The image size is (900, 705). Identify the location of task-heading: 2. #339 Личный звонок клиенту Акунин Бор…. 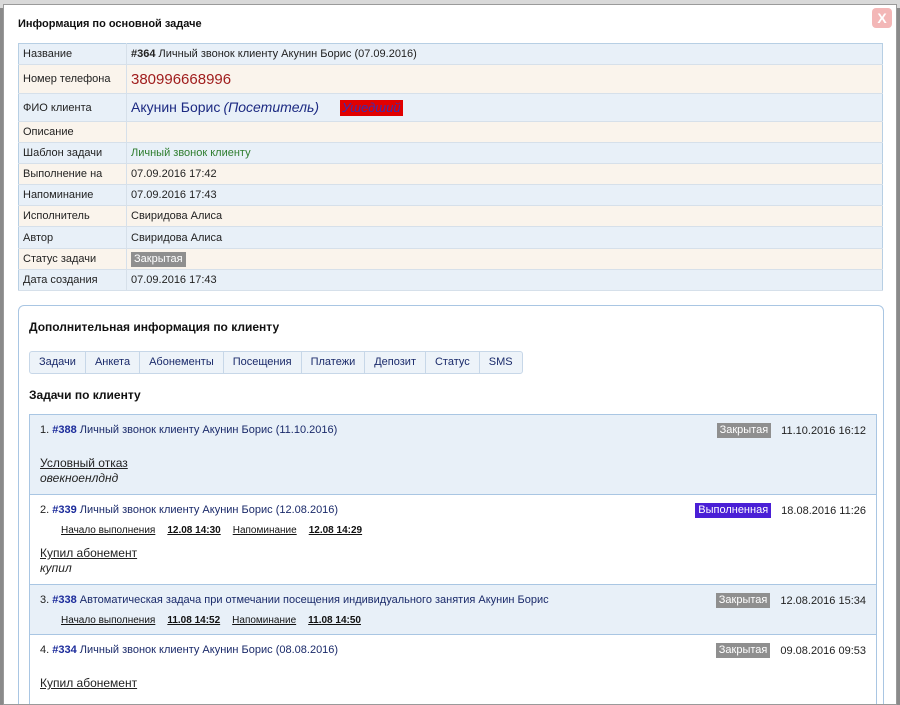
(189, 510).